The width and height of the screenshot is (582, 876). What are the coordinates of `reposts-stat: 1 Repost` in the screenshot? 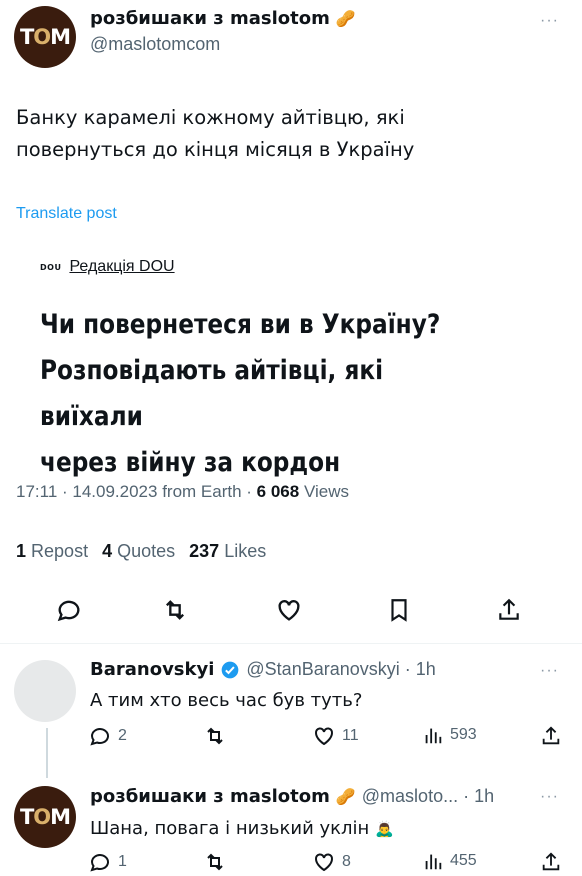 It's located at (52, 551).